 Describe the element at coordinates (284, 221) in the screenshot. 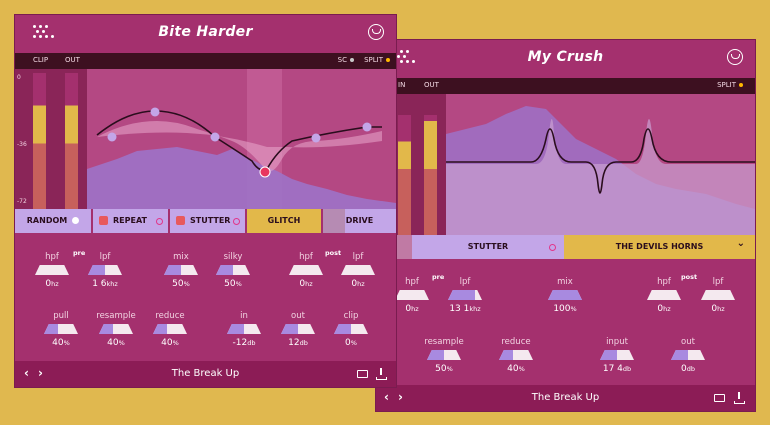

I see `fx-tab-glitch: GLITCH` at that location.